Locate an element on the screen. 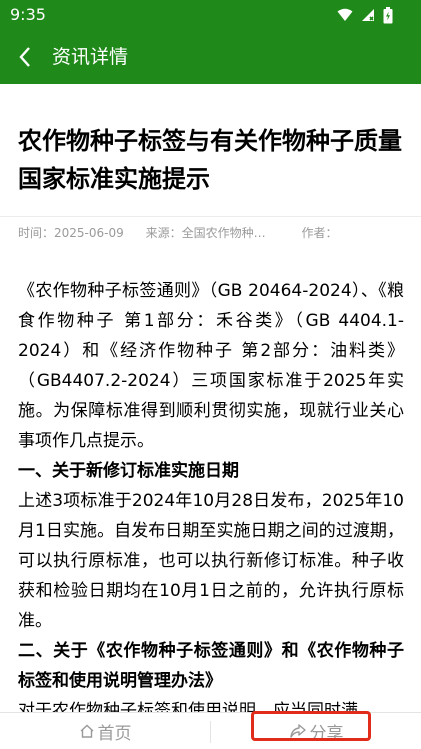  paragraph: 对于农作物种子标签和使用说明，应当同时满 is located at coordinates (188, 706).